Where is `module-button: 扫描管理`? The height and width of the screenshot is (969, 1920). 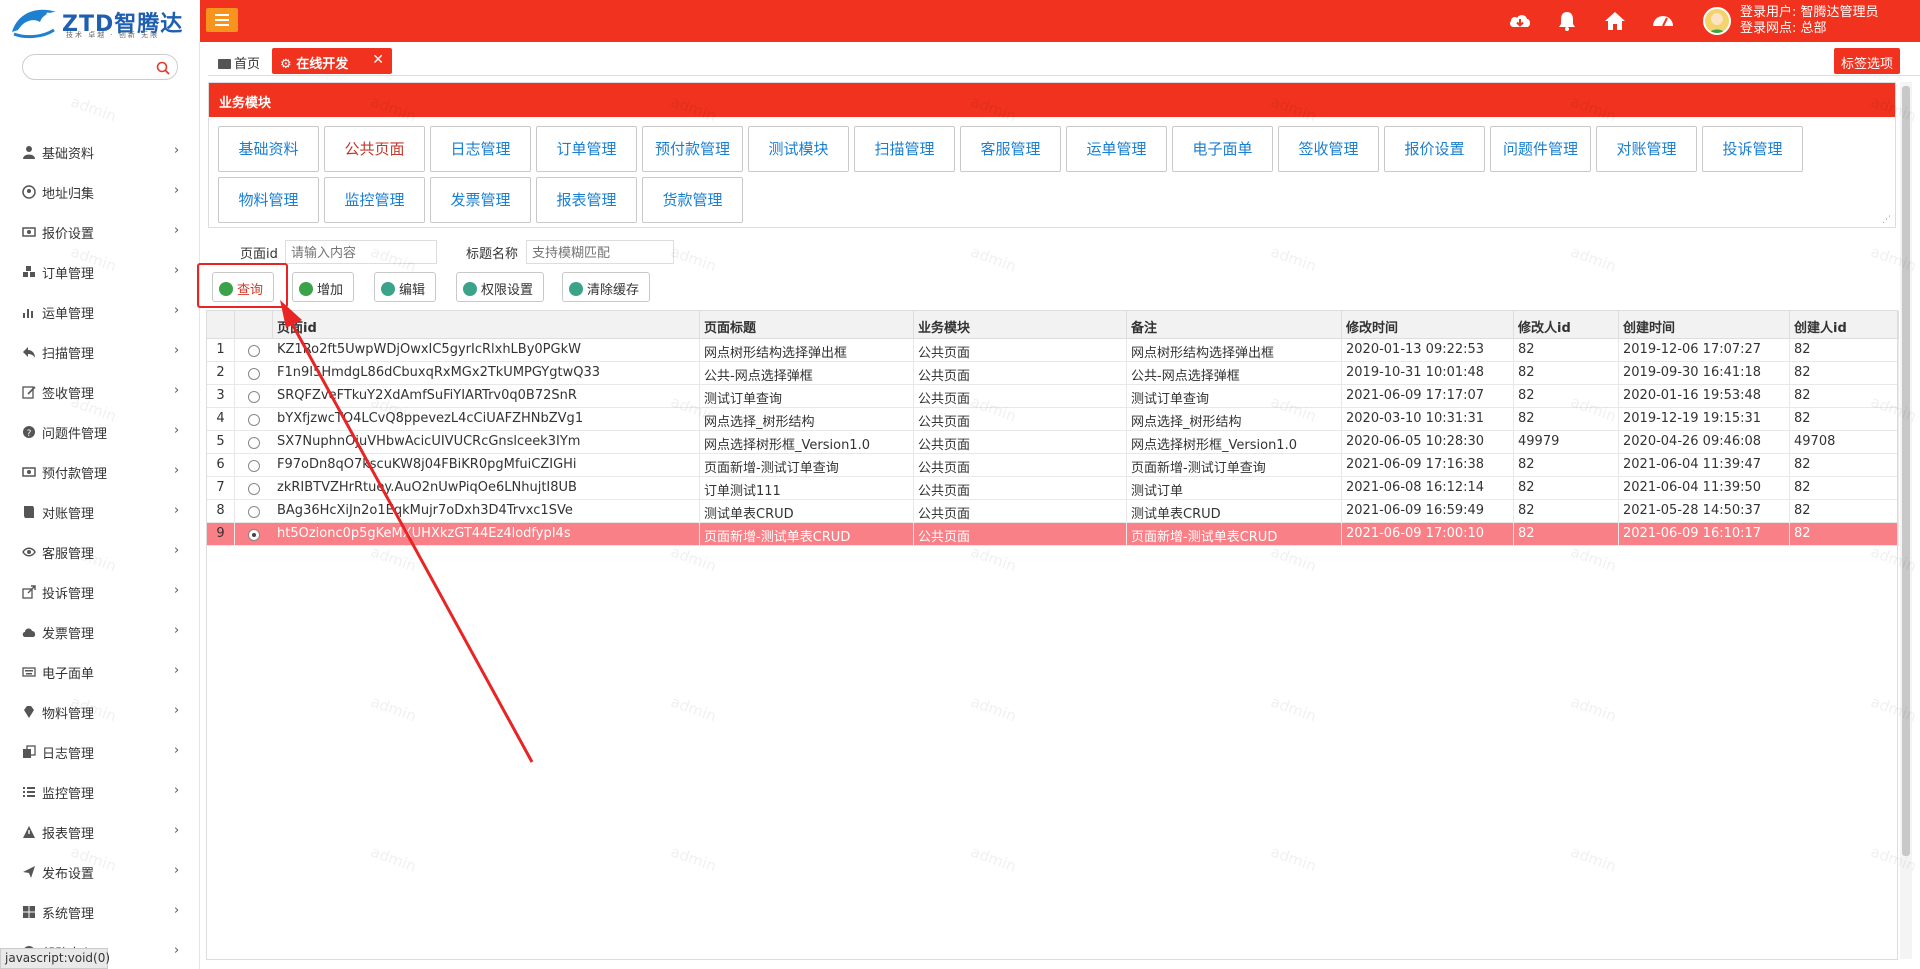
module-button: 扫描管理 is located at coordinates (904, 149).